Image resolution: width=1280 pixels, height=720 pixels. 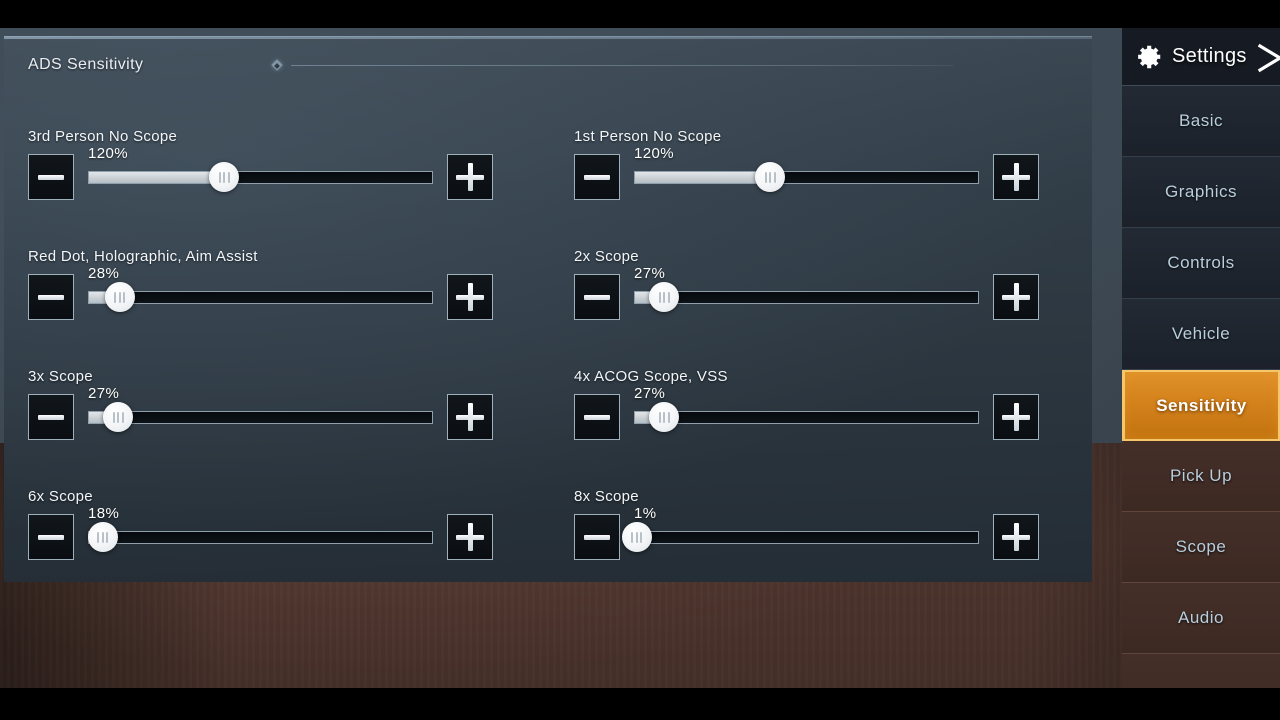 I want to click on slider-track-area: 18%, so click(x=260, y=528).